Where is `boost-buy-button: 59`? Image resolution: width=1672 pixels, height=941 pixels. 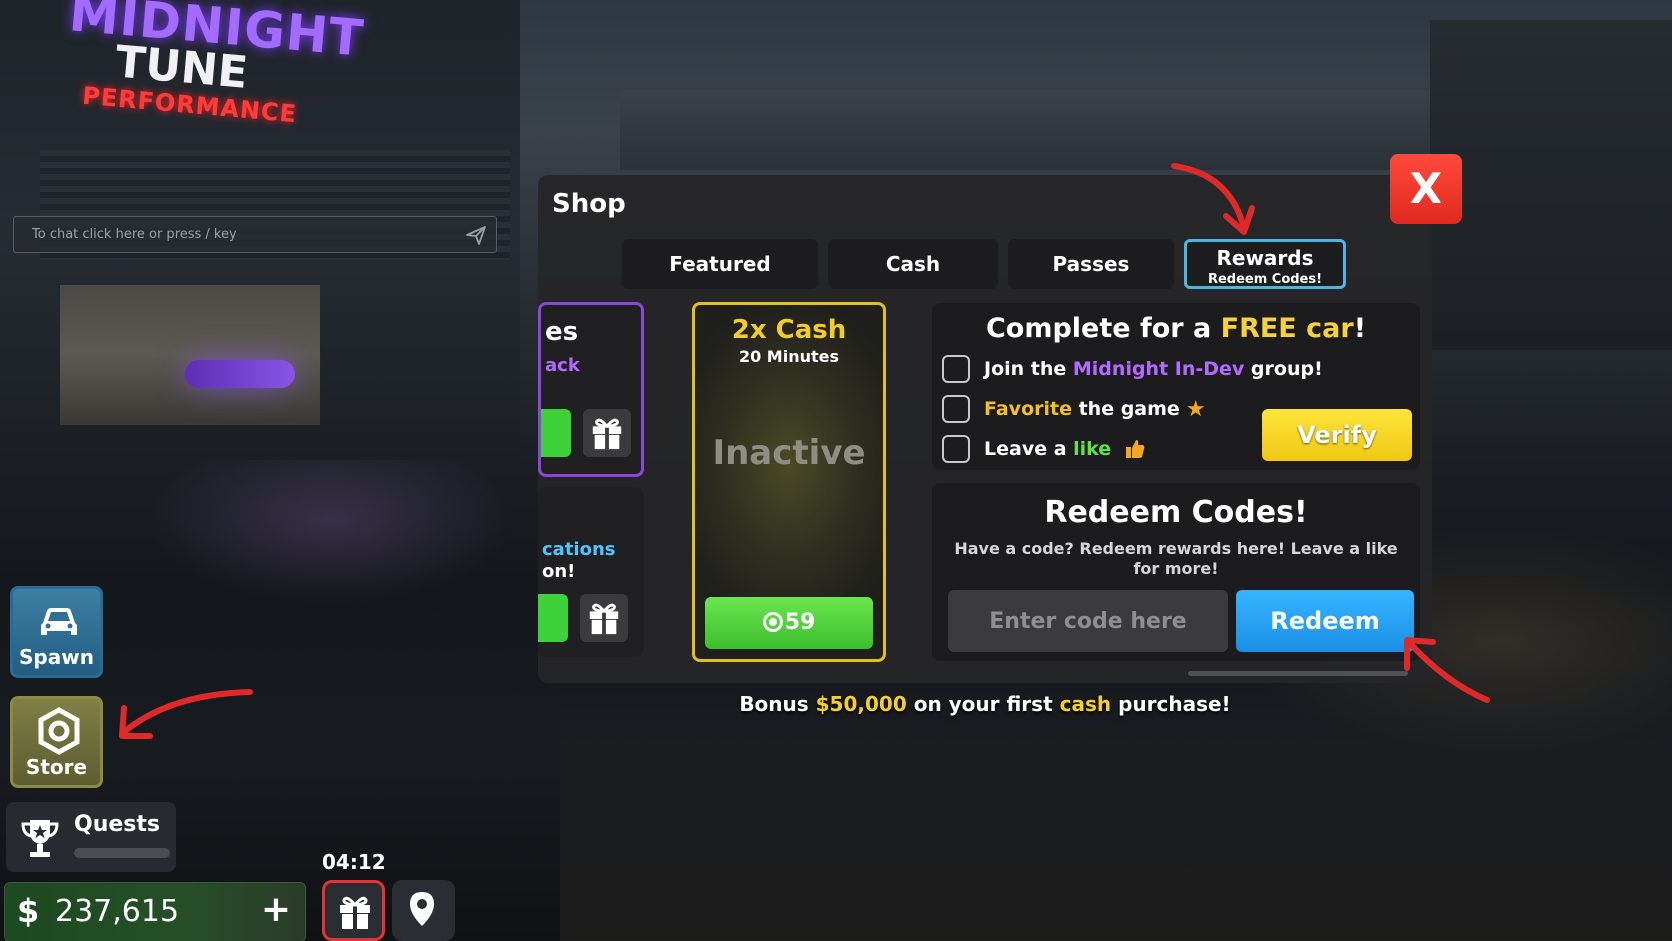
boost-buy-button: 59 is located at coordinates (789, 623).